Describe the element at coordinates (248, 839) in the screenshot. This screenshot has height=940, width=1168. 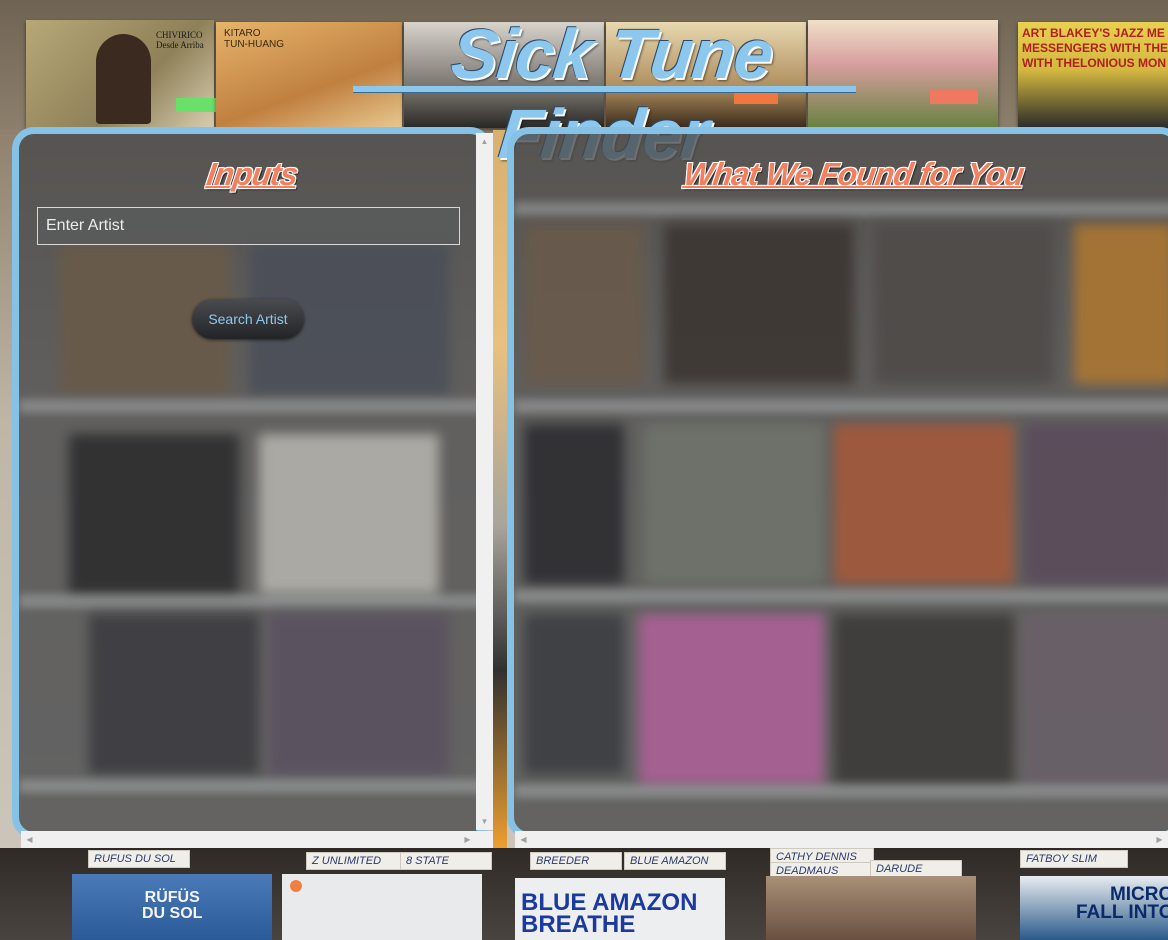
I see `inputs-panel-horizontal-scrollbar: ◀ ▶` at that location.